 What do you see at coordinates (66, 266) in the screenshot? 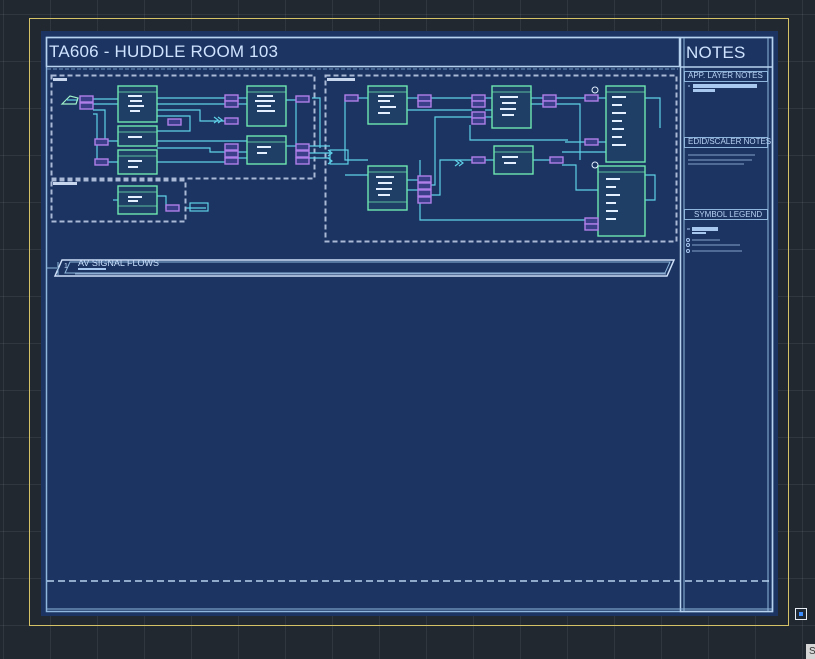
I see `signal-flows-index: 1` at bounding box center [66, 266].